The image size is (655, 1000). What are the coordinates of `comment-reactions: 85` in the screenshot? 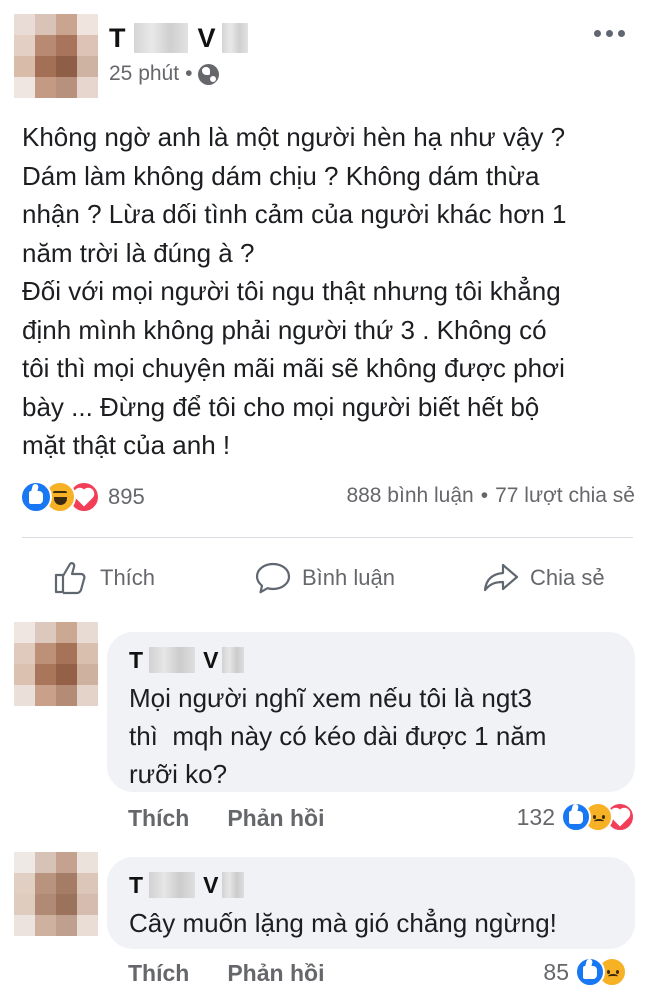 It's located at (585, 972).